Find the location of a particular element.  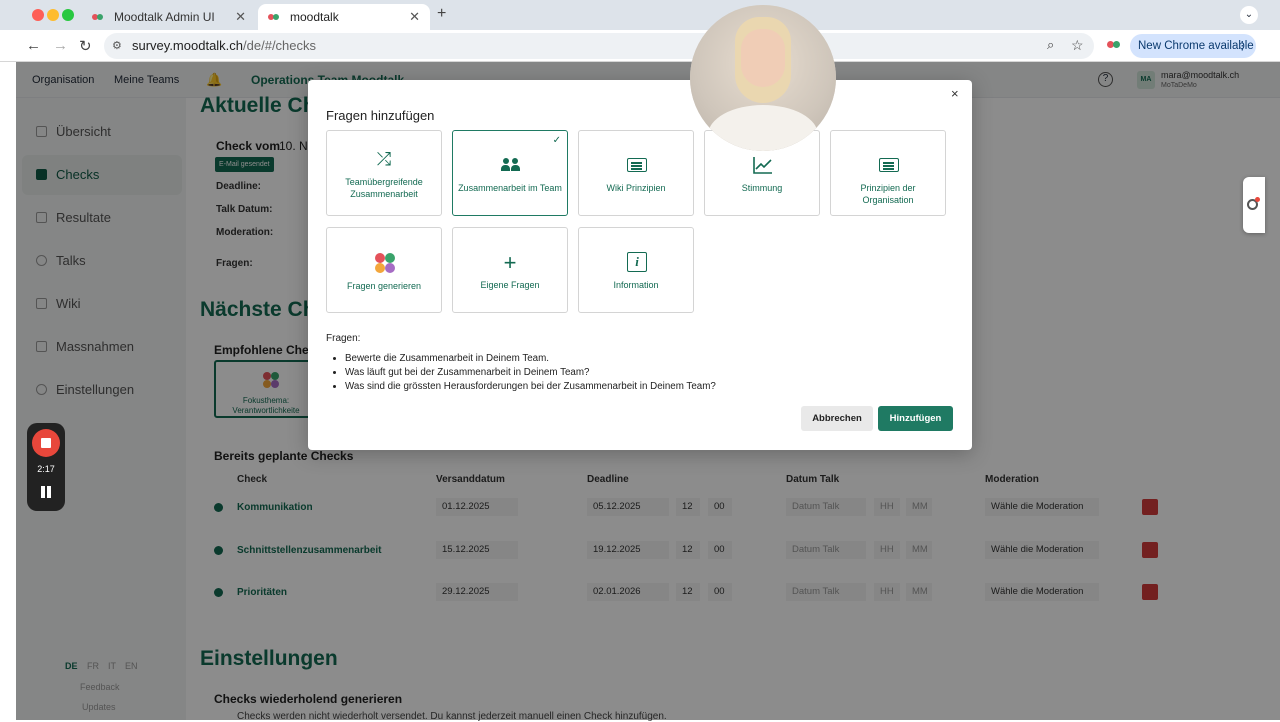

browser-tab-bar: Moodtalk Admin UI ✕ moodtalk ✕ + ⌄ is located at coordinates (640, 15).